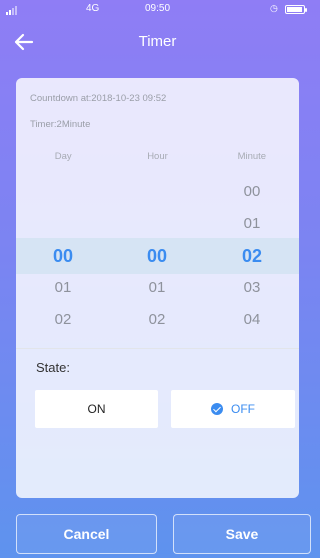  I want to click on nav-bar: Timer, so click(157, 42).